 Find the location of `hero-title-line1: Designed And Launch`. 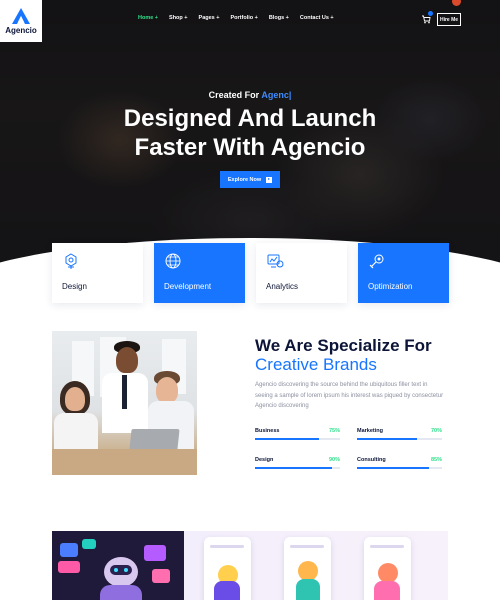

hero-title-line1: Designed And Launch is located at coordinates (250, 118).